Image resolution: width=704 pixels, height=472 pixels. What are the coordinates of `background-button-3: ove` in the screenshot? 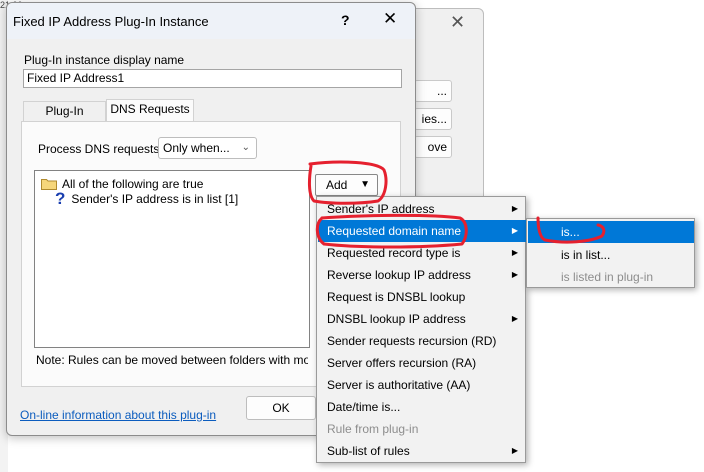 It's located at (433, 147).